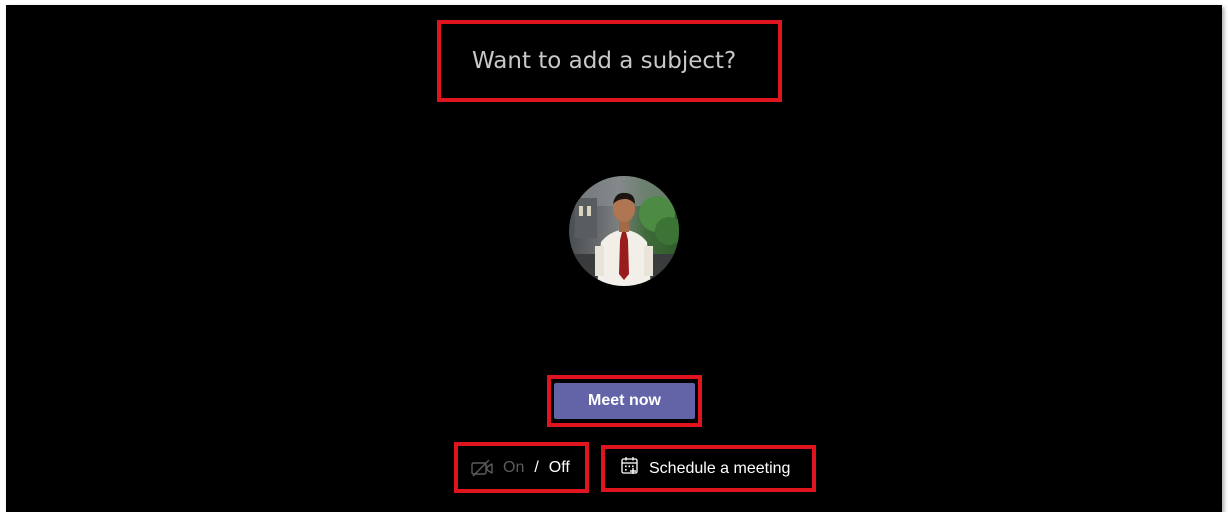 Image resolution: width=1228 pixels, height=512 pixels. I want to click on schedule-meeting-label: Schedule a meeting, so click(720, 468).